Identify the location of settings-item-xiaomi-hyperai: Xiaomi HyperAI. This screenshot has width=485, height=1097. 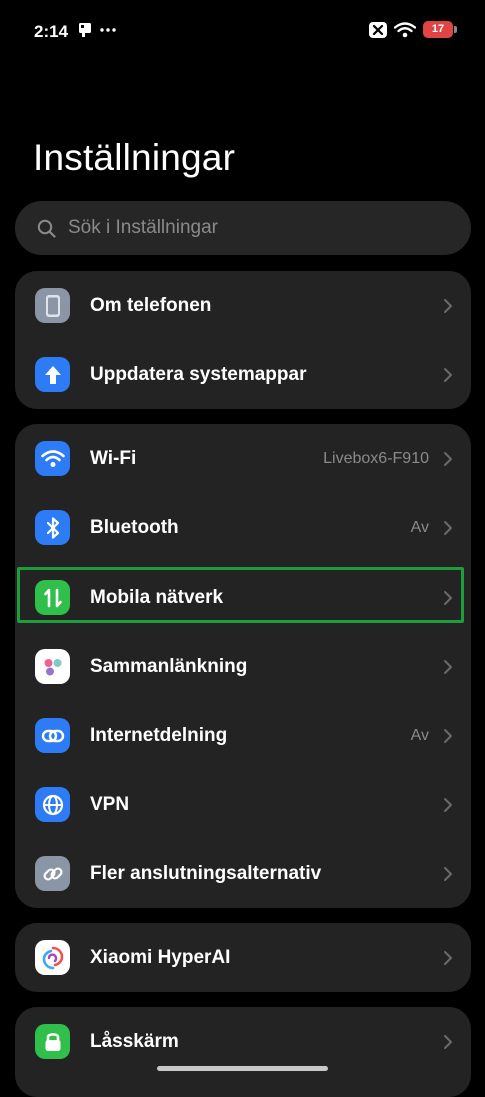
(243, 957).